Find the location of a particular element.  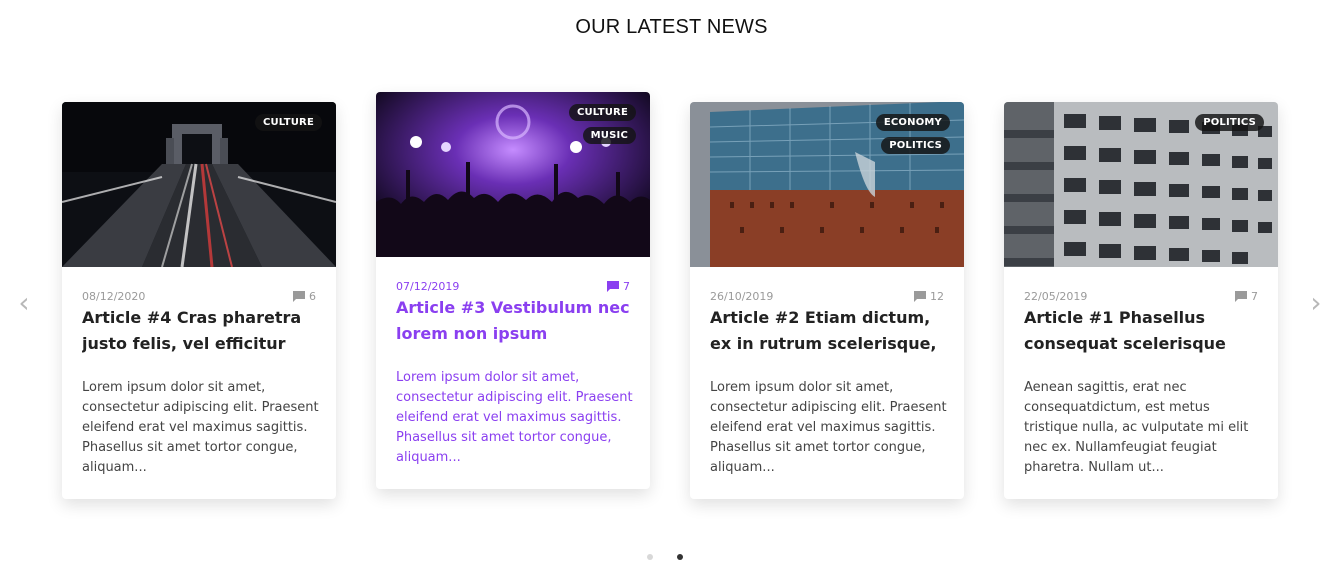

article-image-glass-building: ECONOMY POLITICS is located at coordinates (827, 184).